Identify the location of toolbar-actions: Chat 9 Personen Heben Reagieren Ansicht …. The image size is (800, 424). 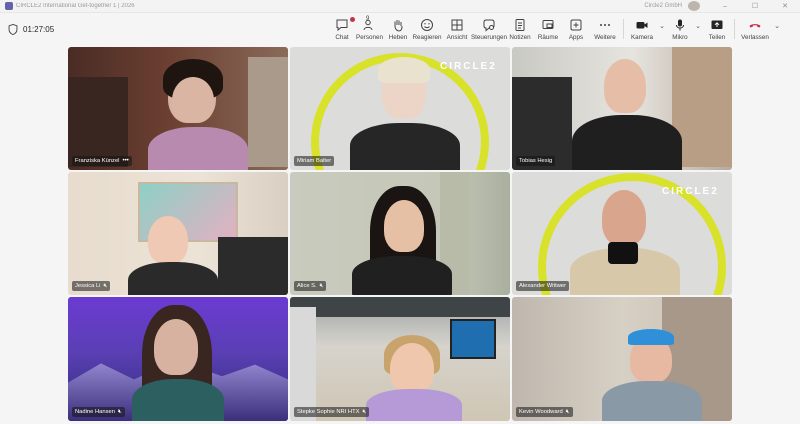
(555, 29).